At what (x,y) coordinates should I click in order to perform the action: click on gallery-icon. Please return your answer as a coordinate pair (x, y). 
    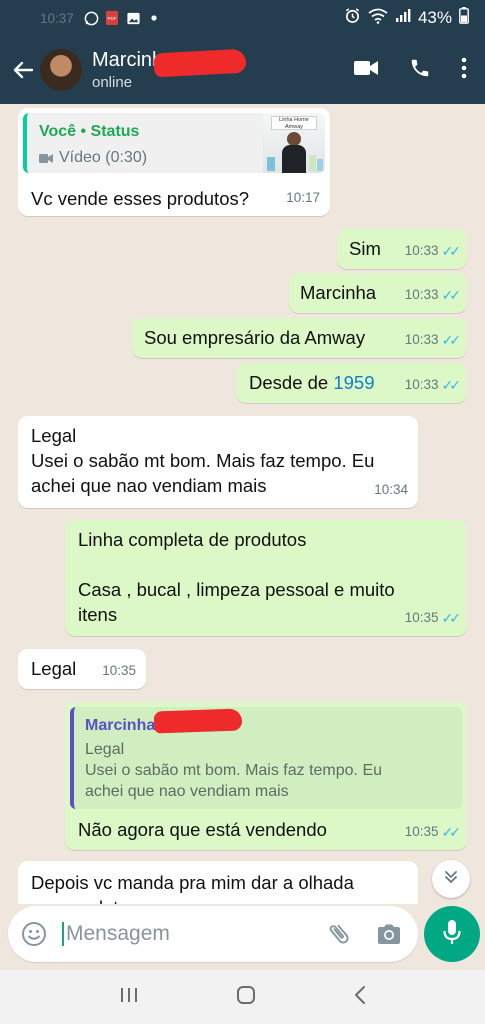
    Looking at the image, I should click on (133, 18).